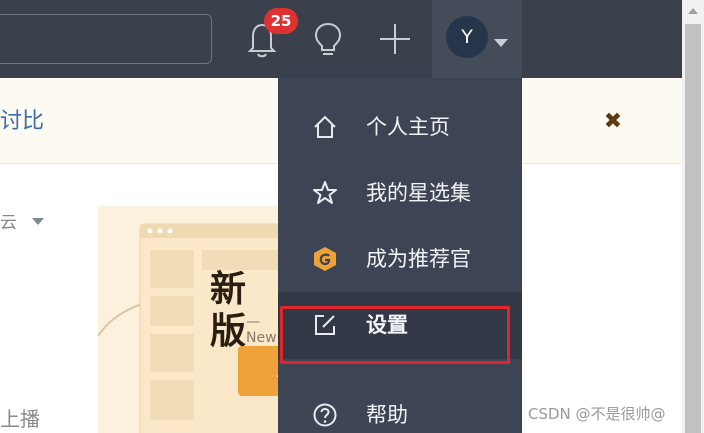 The height and width of the screenshot is (433, 704). What do you see at coordinates (328, 40) in the screenshot?
I see `lightbulb-icon` at bounding box center [328, 40].